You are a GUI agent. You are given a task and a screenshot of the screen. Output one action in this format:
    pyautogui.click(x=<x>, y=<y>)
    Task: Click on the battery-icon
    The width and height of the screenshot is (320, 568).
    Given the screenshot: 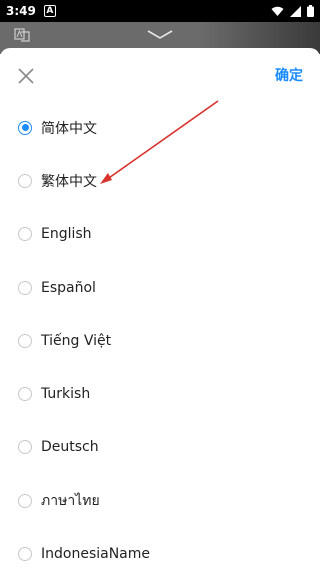 What is the action you would take?
    pyautogui.click(x=310, y=11)
    